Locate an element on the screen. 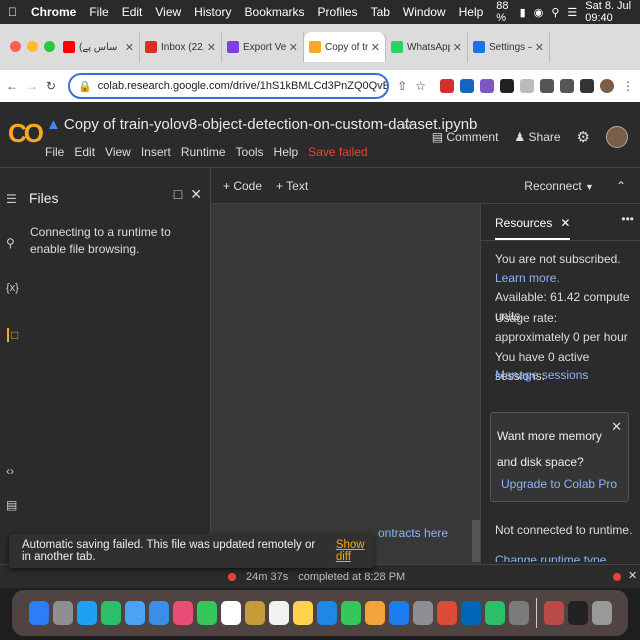 This screenshot has height=640, width=640. tab-resources: Resources ✕ is located at coordinates (533, 228).